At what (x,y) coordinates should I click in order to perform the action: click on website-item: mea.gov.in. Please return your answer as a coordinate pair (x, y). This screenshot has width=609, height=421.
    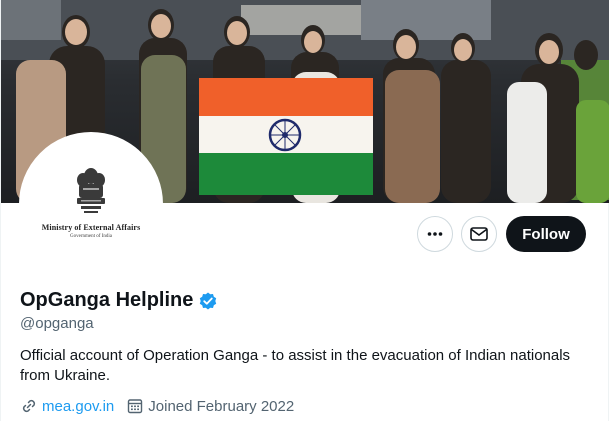
    Looking at the image, I should click on (67, 406).